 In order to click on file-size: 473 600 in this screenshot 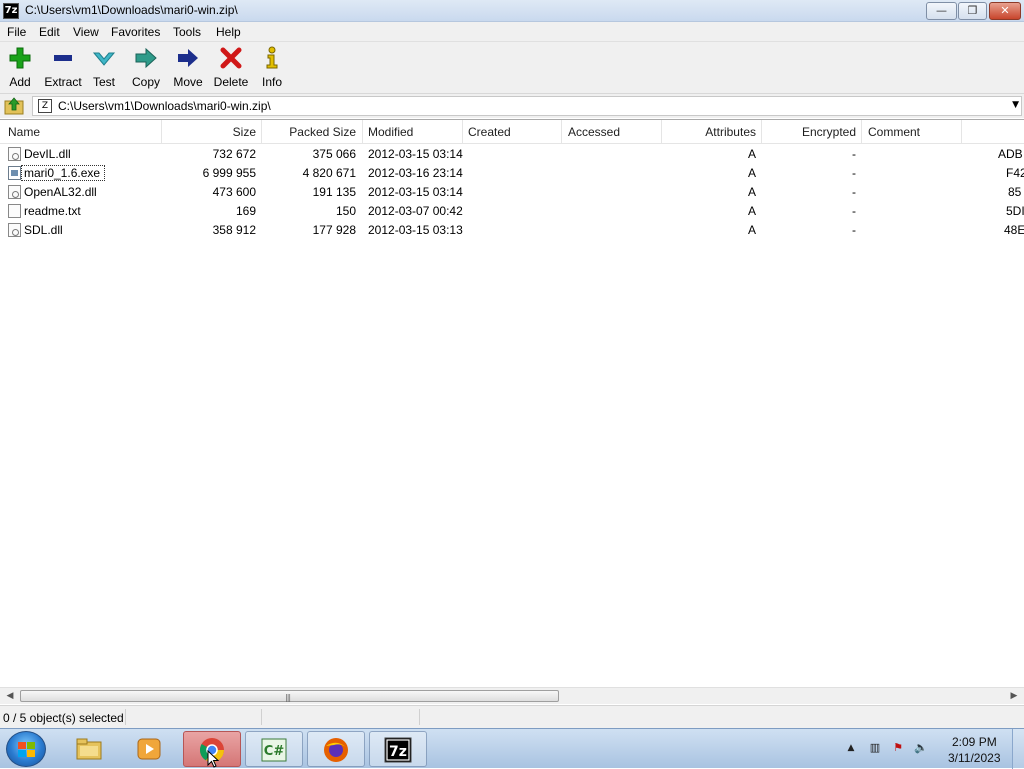, I will do `click(234, 192)`.